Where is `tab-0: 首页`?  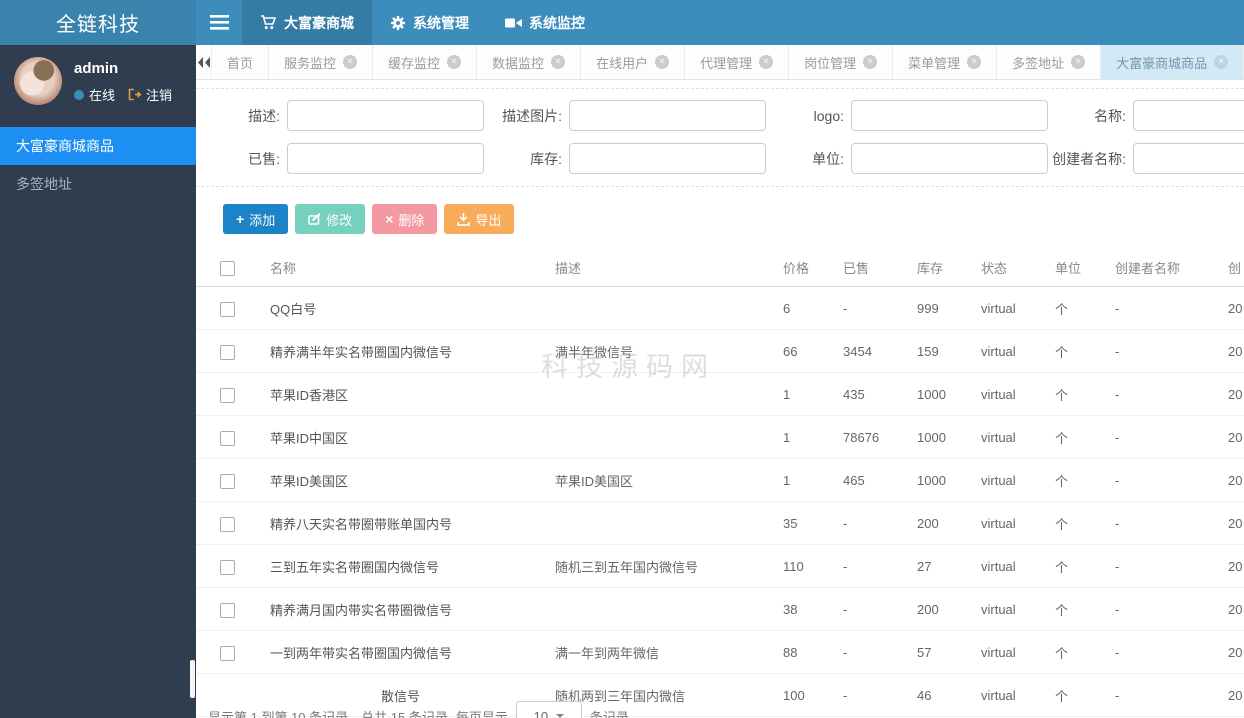
tab-0: 首页 is located at coordinates (241, 62).